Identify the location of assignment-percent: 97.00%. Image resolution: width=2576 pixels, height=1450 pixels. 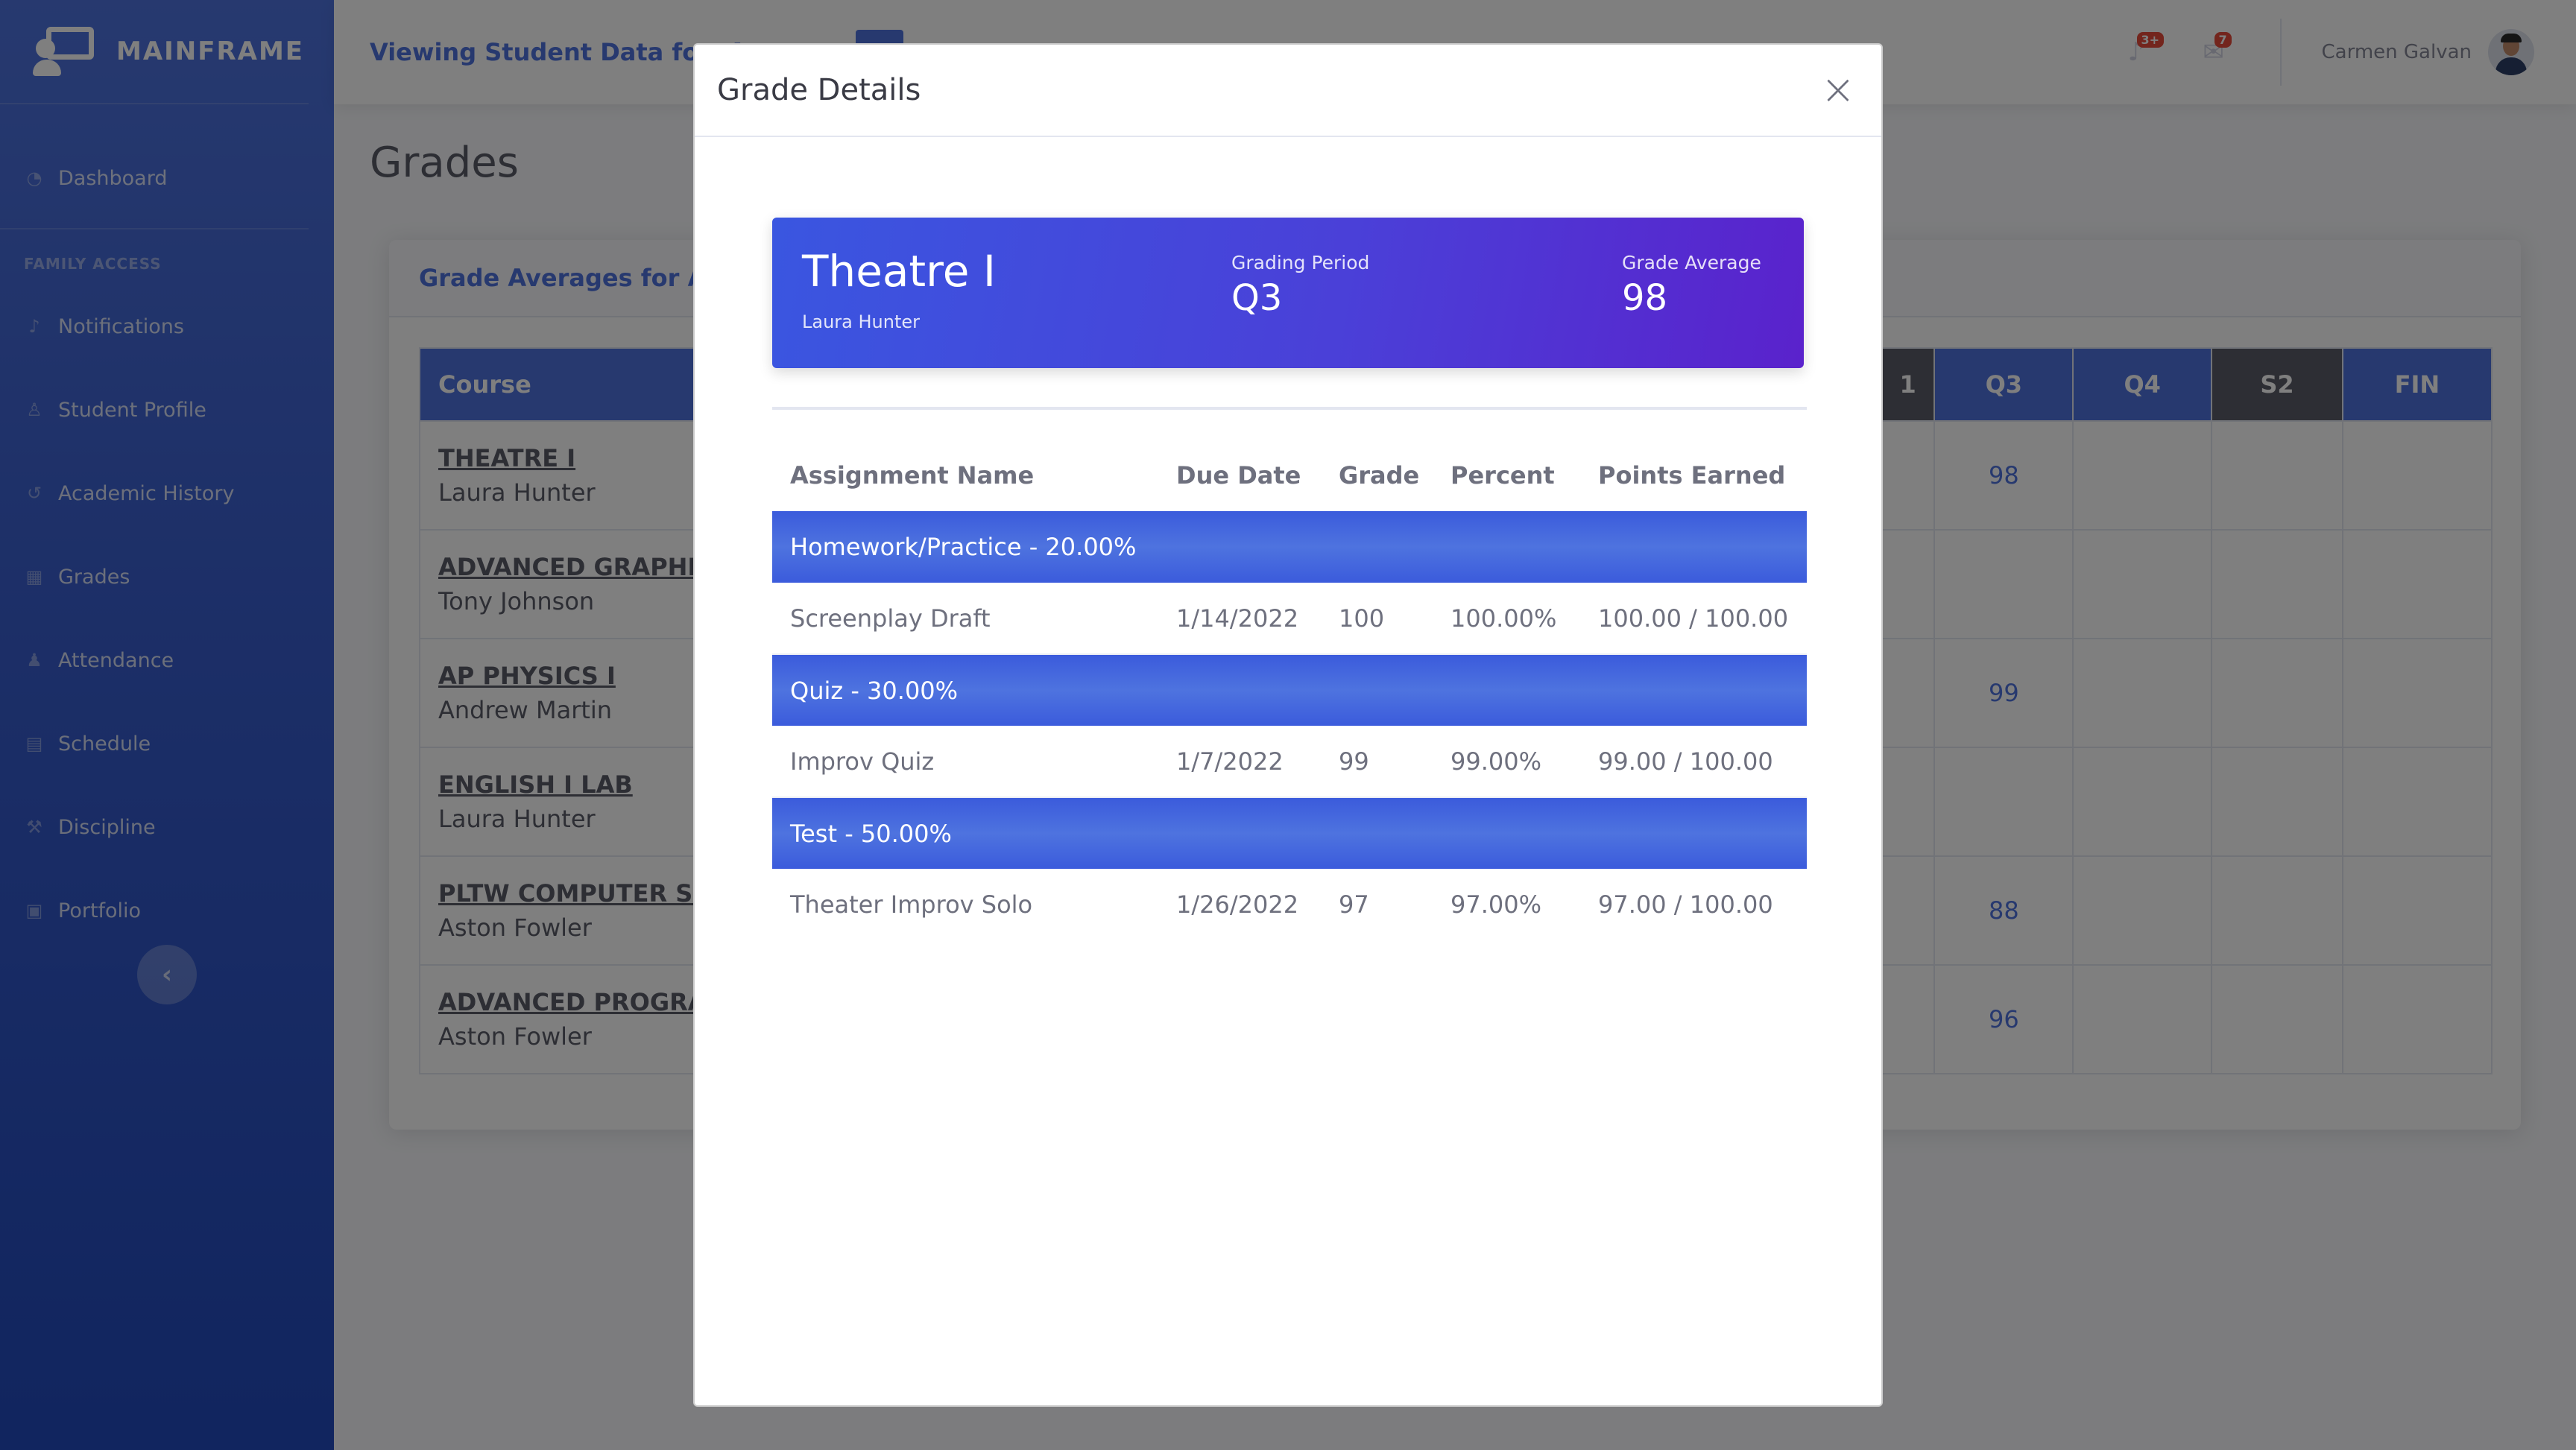
(1496, 904).